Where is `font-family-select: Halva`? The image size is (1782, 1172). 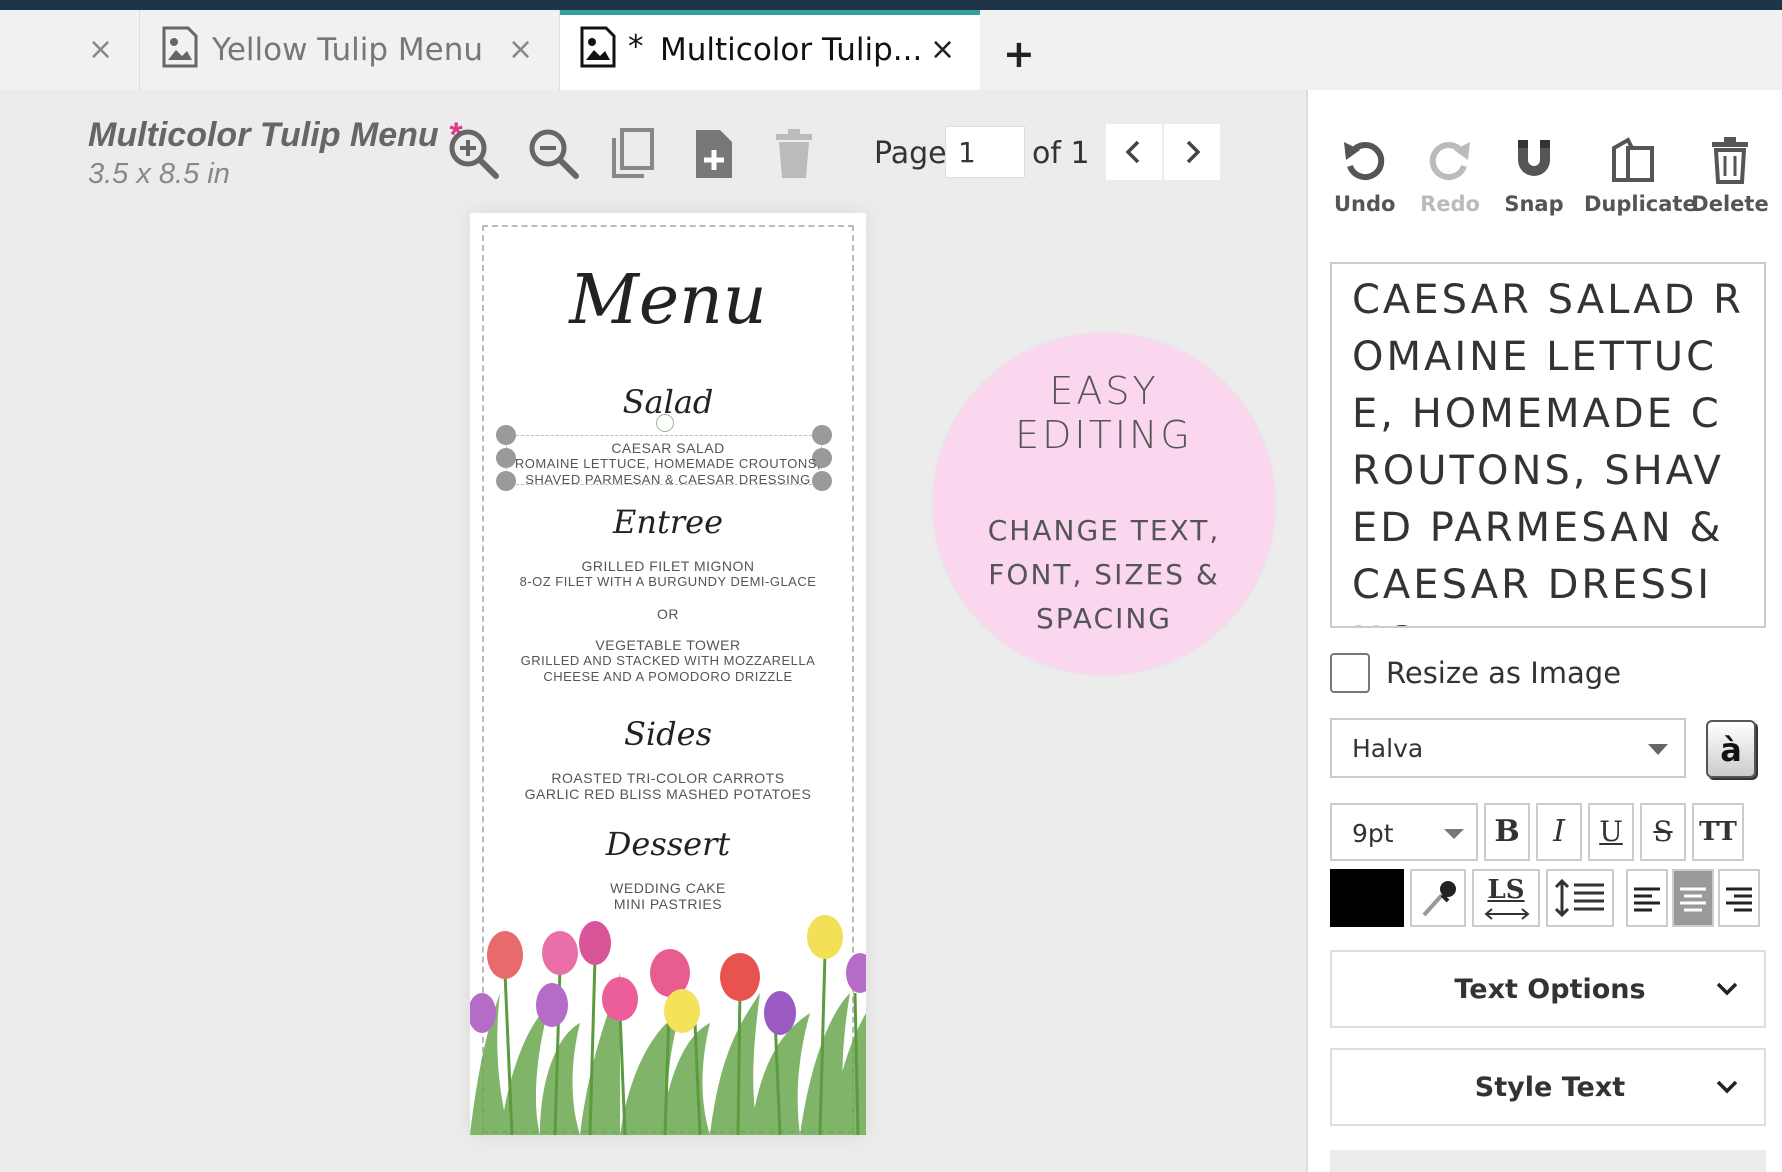 font-family-select: Halva is located at coordinates (1508, 748).